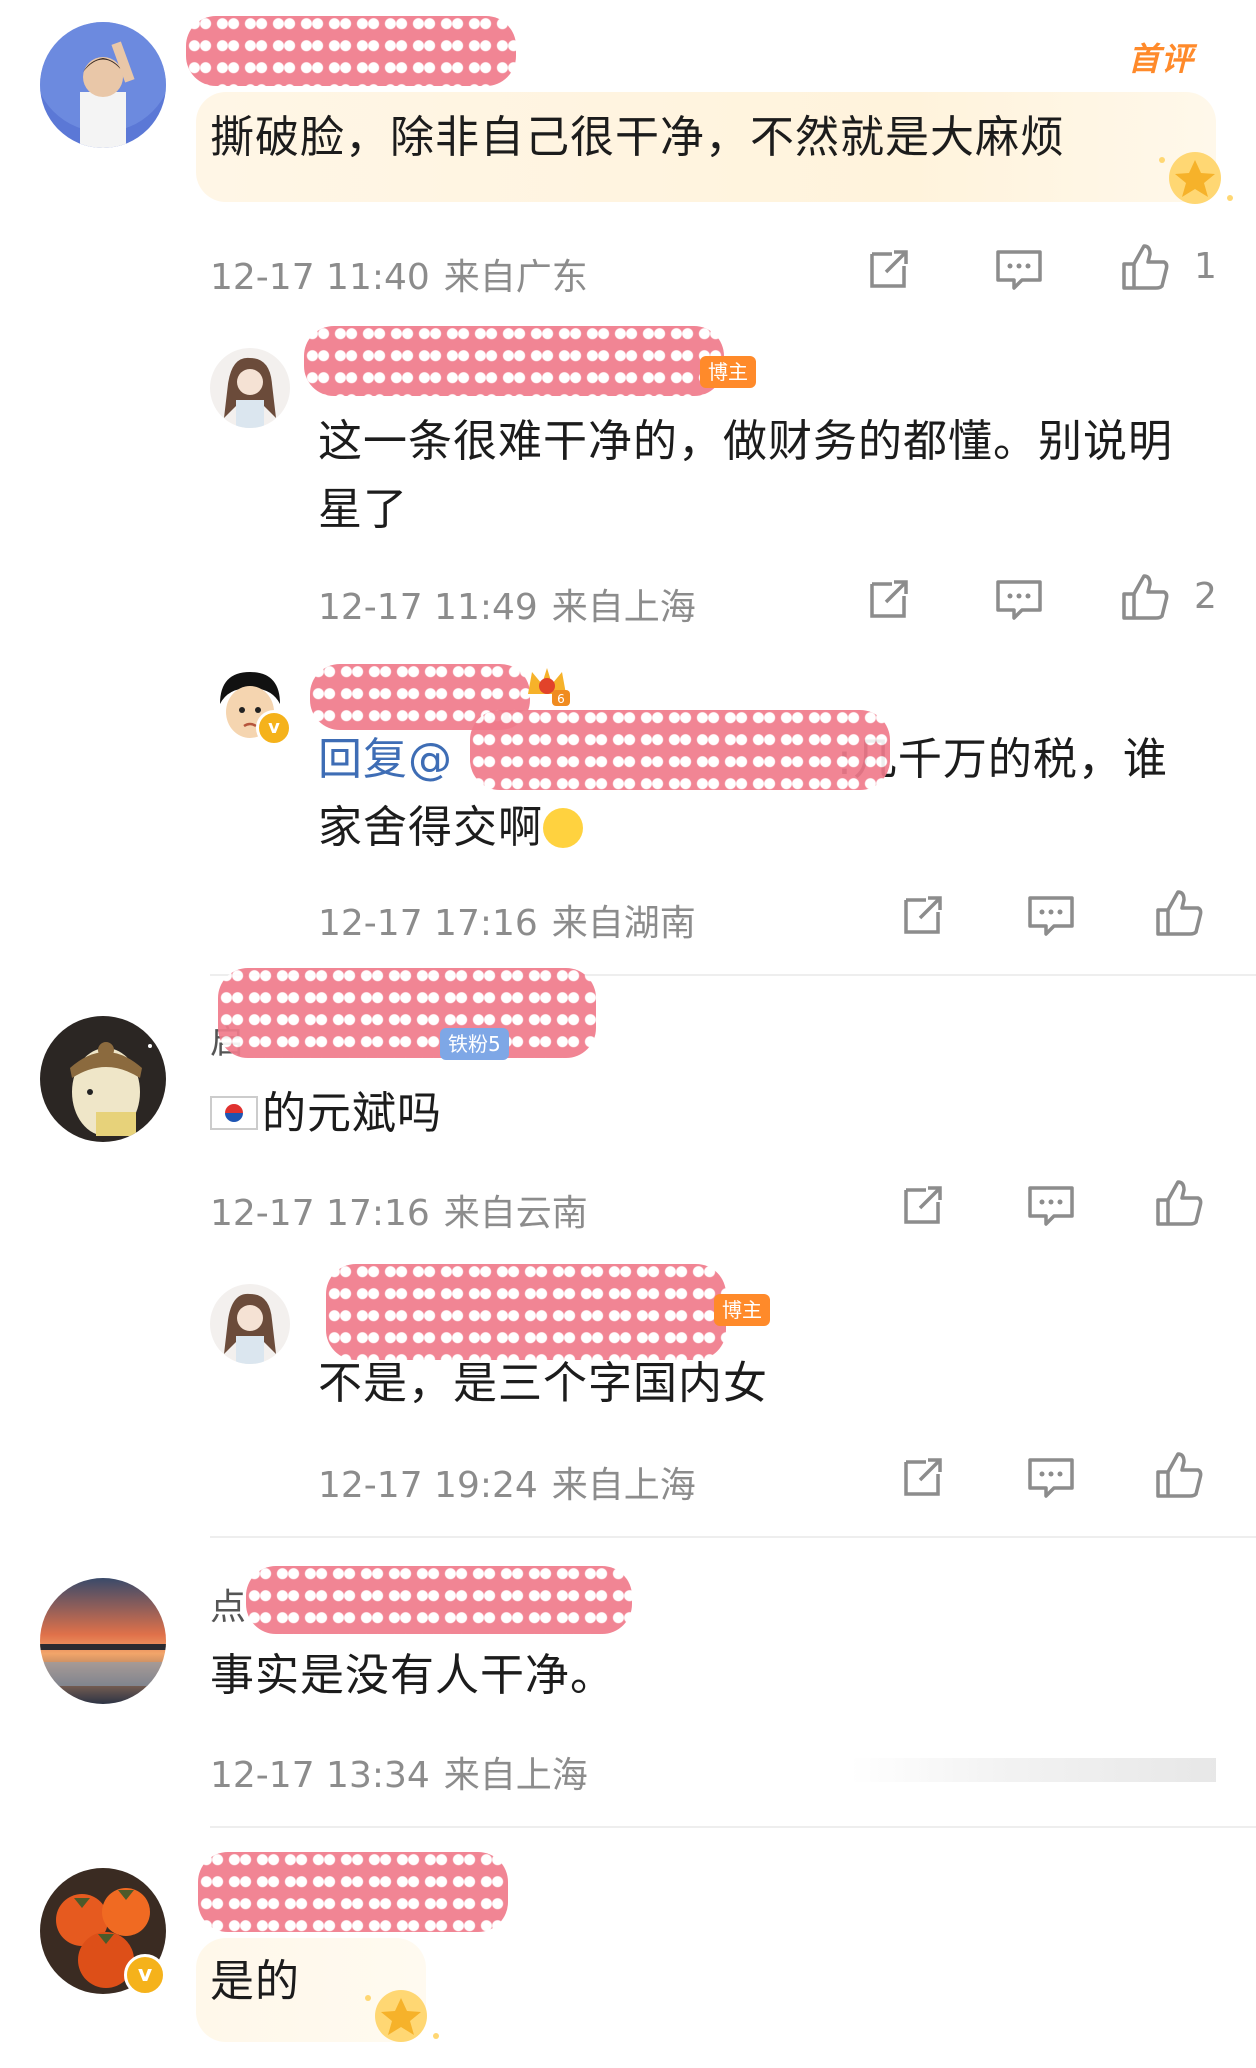  What do you see at coordinates (1205, 266) in the screenshot?
I see `like-count: 1` at bounding box center [1205, 266].